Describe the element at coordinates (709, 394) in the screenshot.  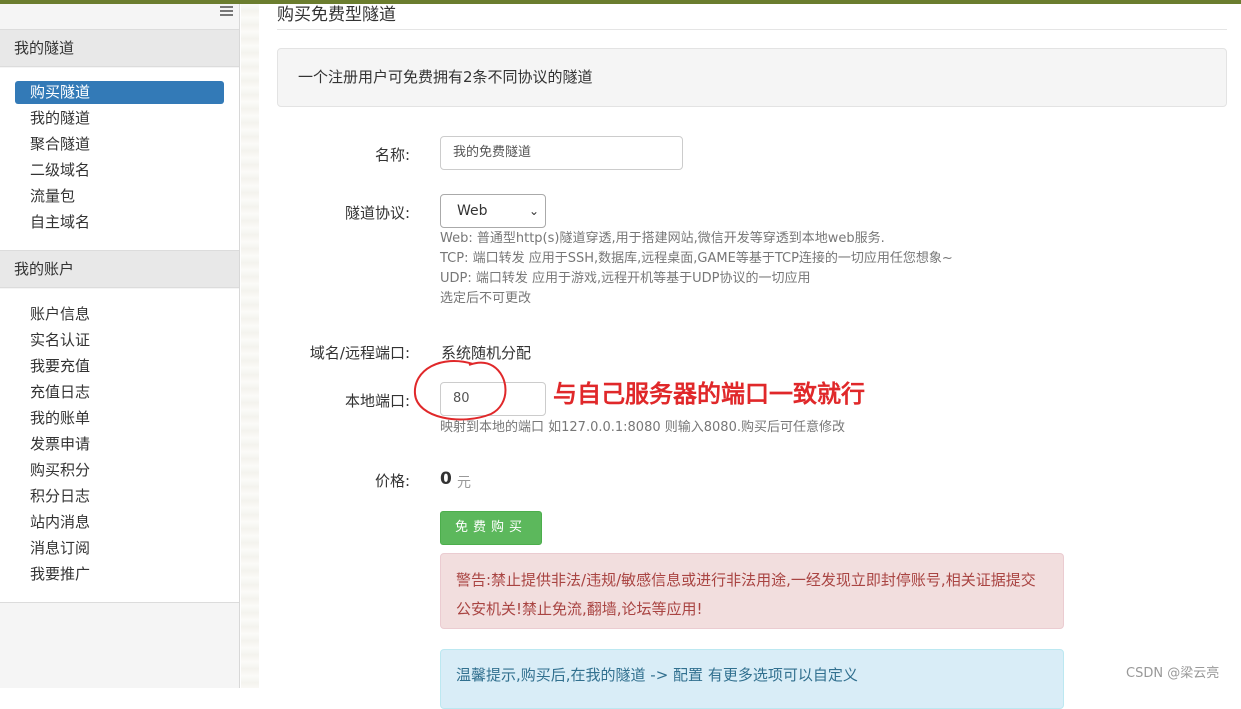
I see `annotation-text: 与自己服务器的端口一致就行` at that location.